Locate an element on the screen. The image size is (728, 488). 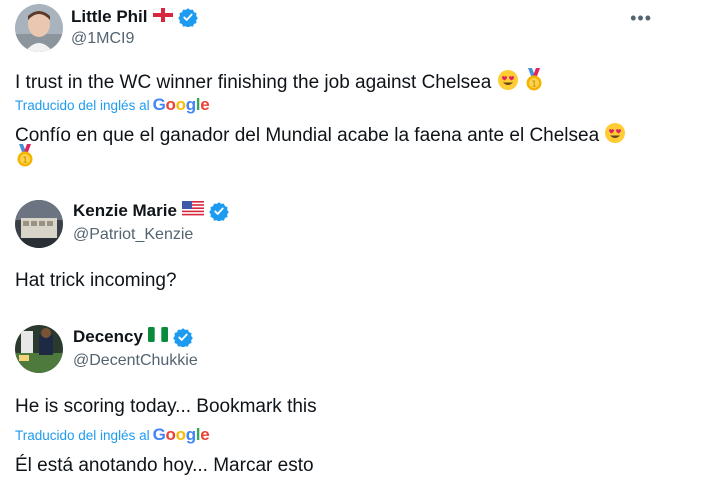
us-flag-icon is located at coordinates (192, 211).